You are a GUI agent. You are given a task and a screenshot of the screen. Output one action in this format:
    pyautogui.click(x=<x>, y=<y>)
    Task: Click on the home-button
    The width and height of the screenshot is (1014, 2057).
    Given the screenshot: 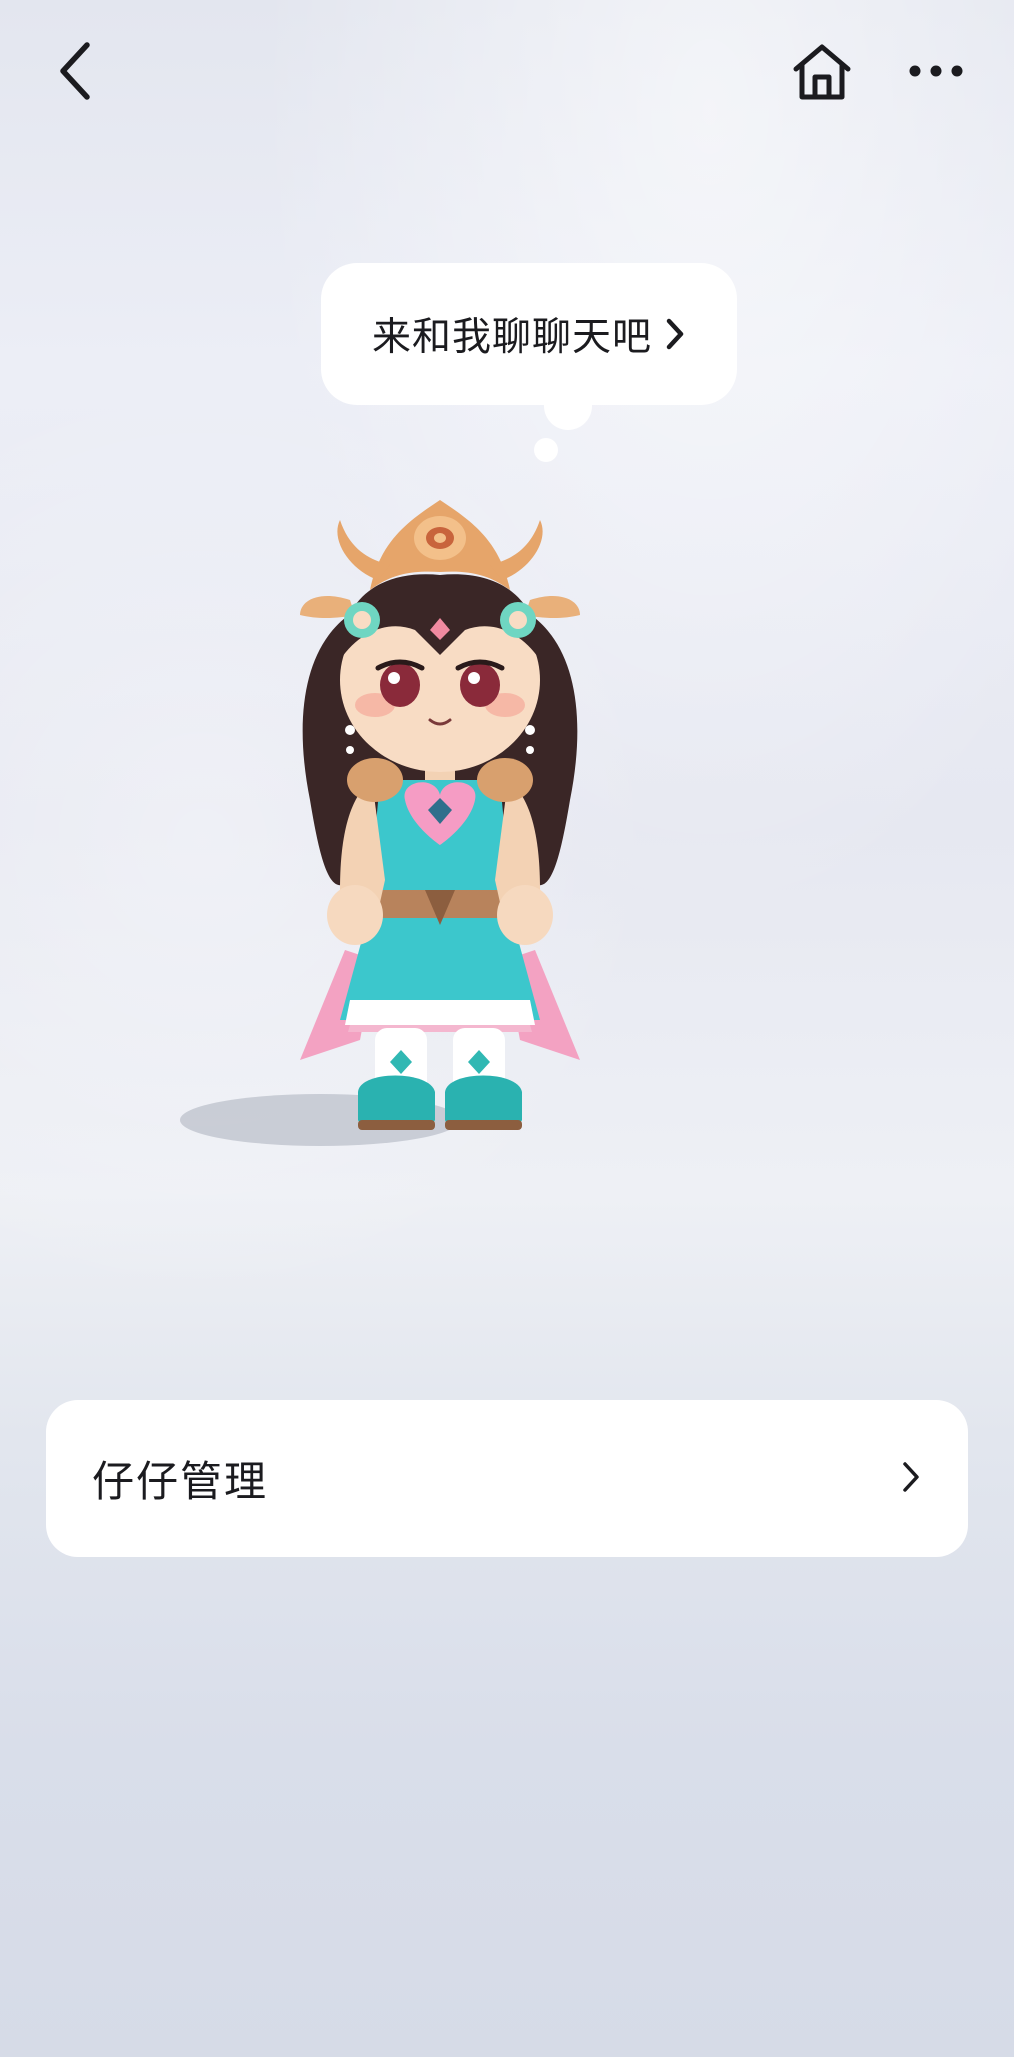 What is the action you would take?
    pyautogui.click(x=822, y=74)
    